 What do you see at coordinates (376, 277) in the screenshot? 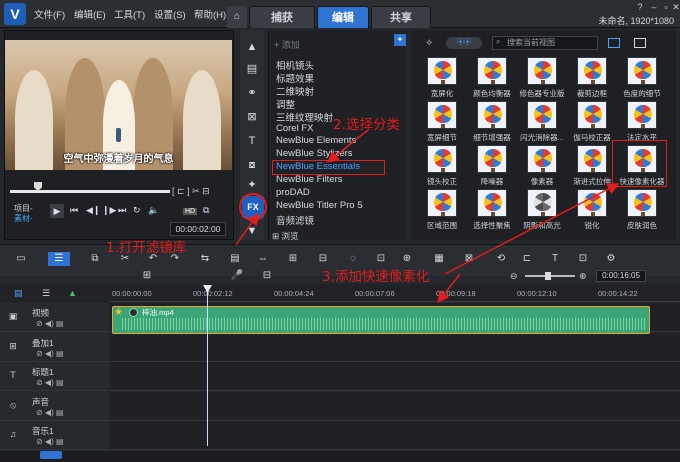
I see `annotation-step3: 3.添加快速像素化` at bounding box center [376, 277].